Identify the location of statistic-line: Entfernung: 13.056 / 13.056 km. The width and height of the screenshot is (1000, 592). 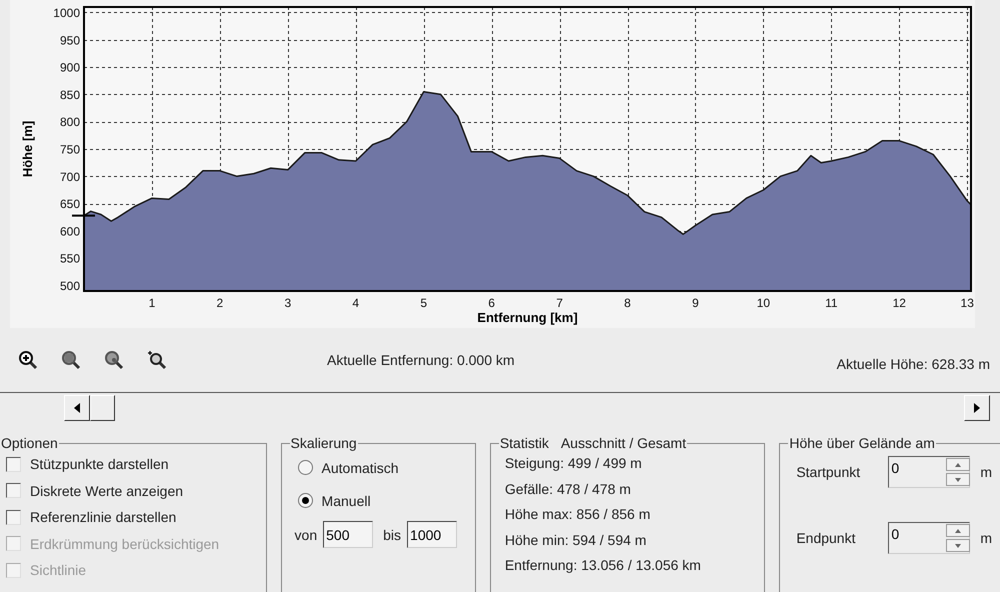
(603, 565).